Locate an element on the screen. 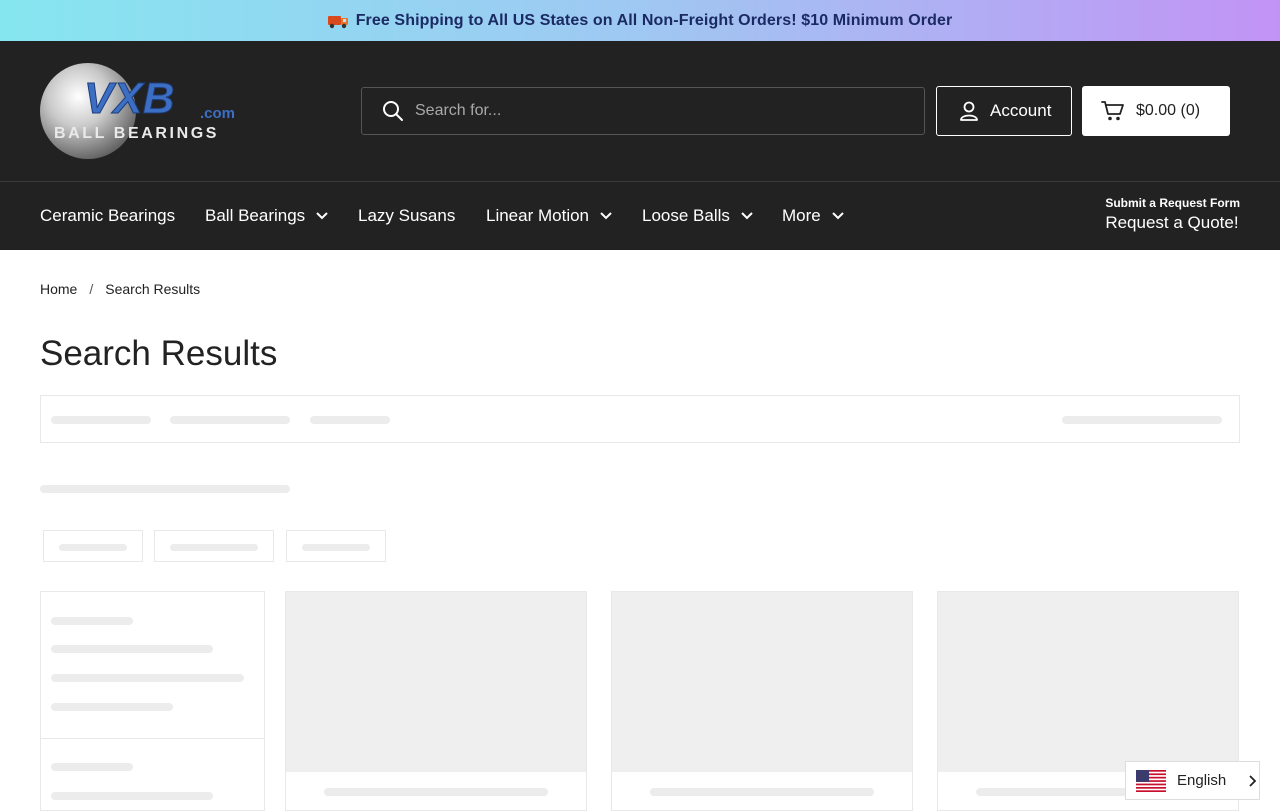  nav-item-label: More is located at coordinates (801, 215).